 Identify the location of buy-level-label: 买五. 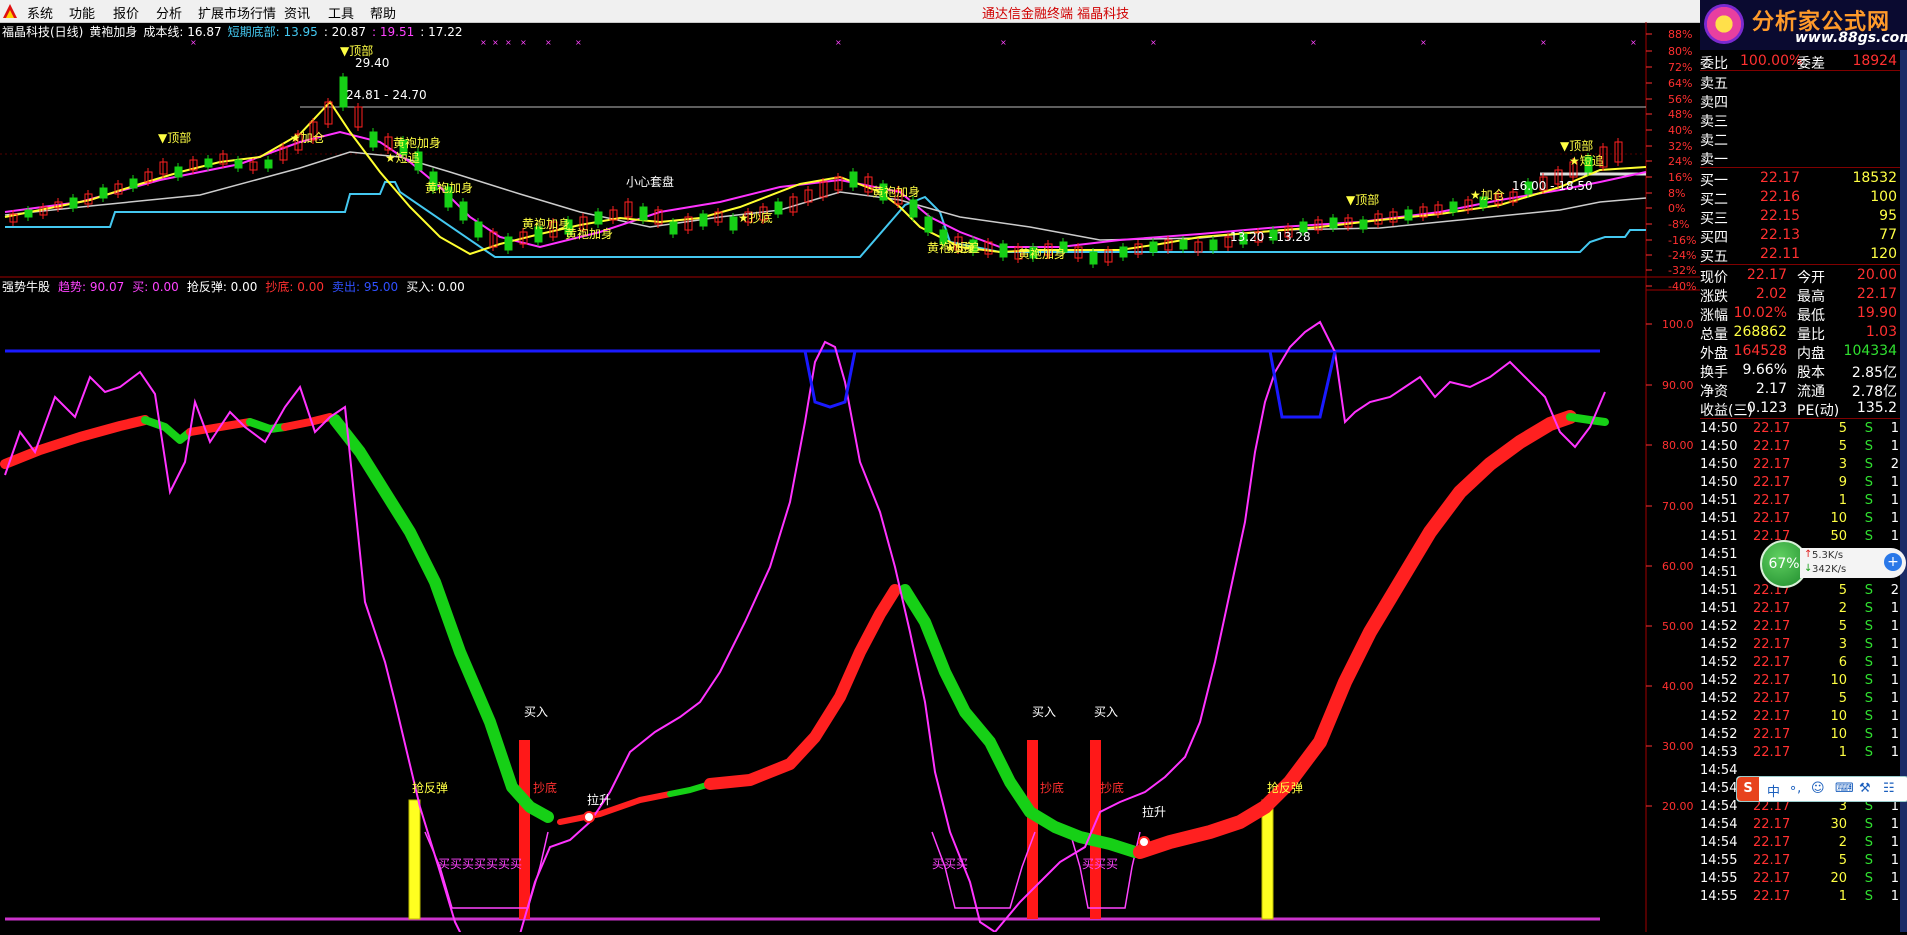
(1714, 257).